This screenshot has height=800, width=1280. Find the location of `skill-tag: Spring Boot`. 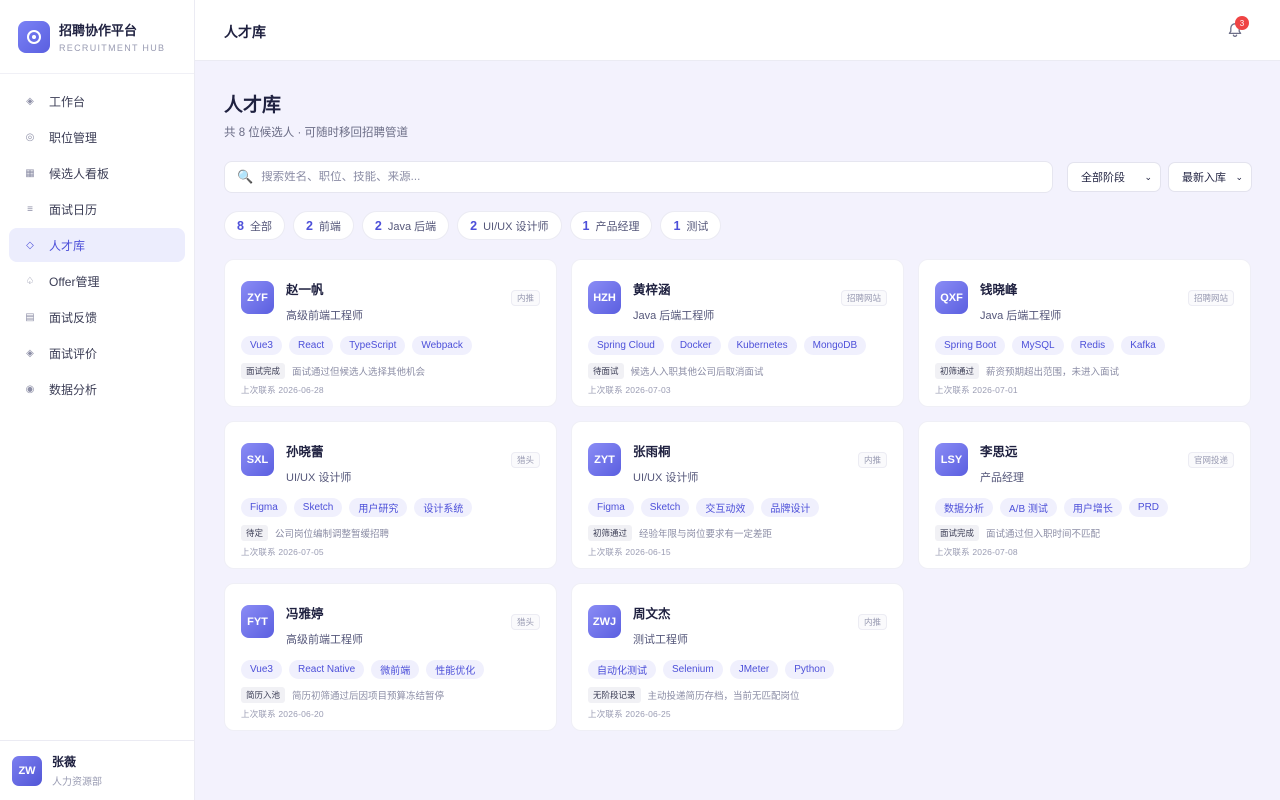

skill-tag: Spring Boot is located at coordinates (970, 345).